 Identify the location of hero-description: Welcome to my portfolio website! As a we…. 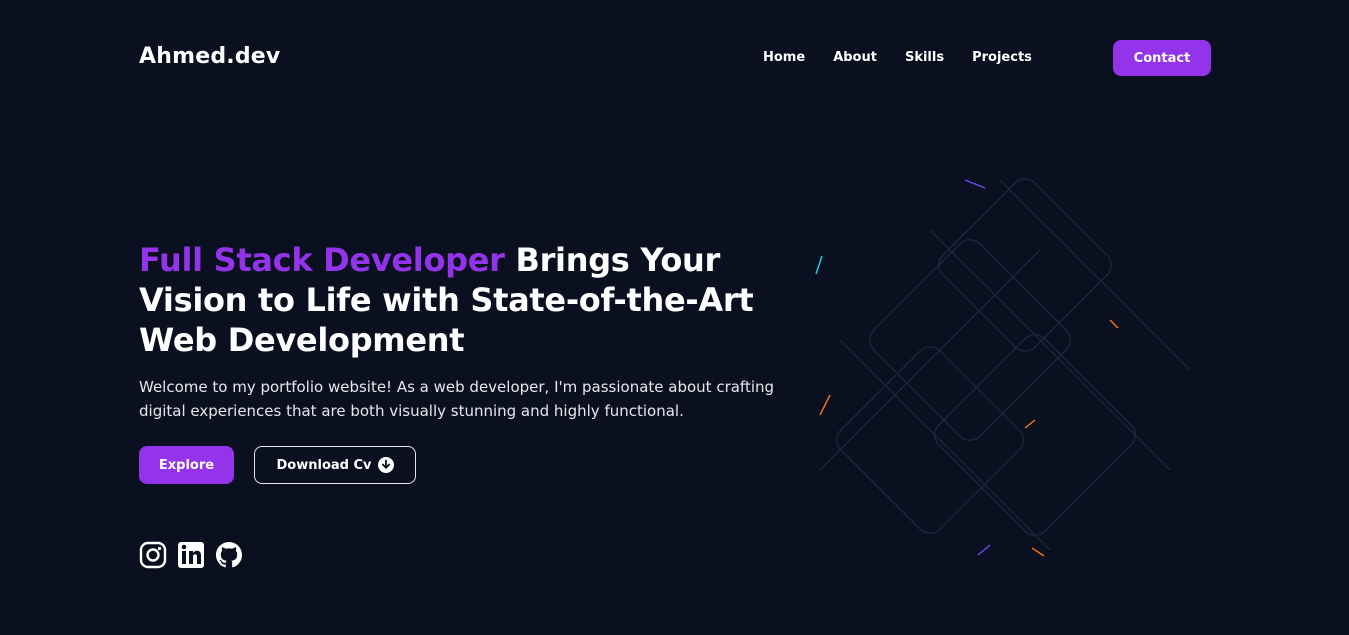
(457, 399).